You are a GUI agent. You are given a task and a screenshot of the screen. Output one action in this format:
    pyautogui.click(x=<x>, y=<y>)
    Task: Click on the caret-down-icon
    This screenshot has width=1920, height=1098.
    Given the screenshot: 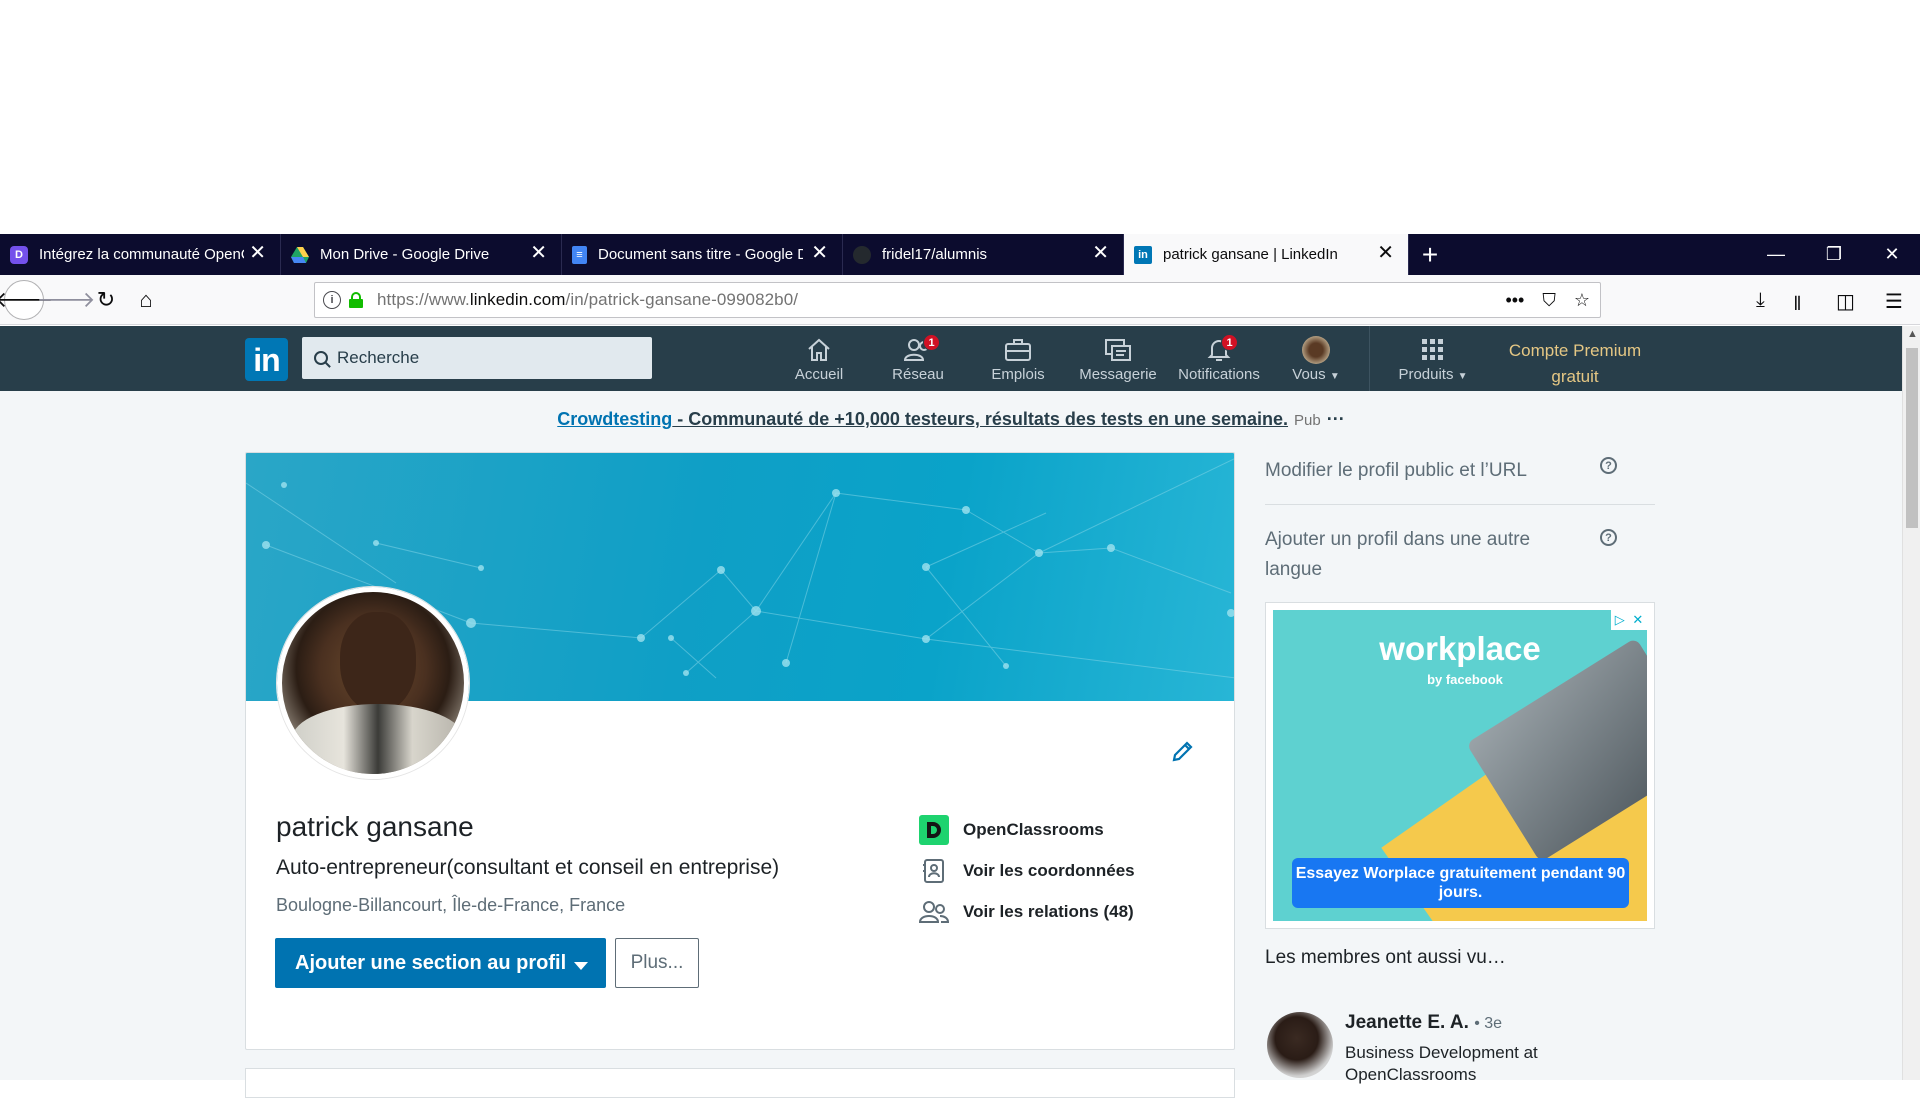 What is the action you would take?
    pyautogui.click(x=581, y=966)
    